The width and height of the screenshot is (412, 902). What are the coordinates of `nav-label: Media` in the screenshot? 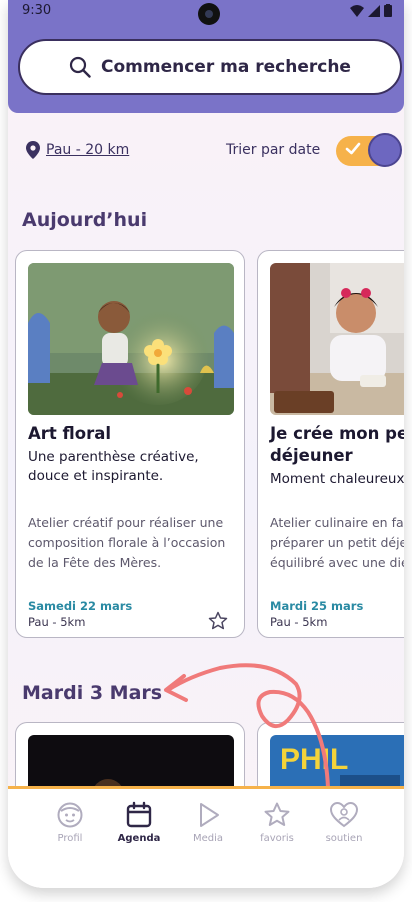 It's located at (208, 838).